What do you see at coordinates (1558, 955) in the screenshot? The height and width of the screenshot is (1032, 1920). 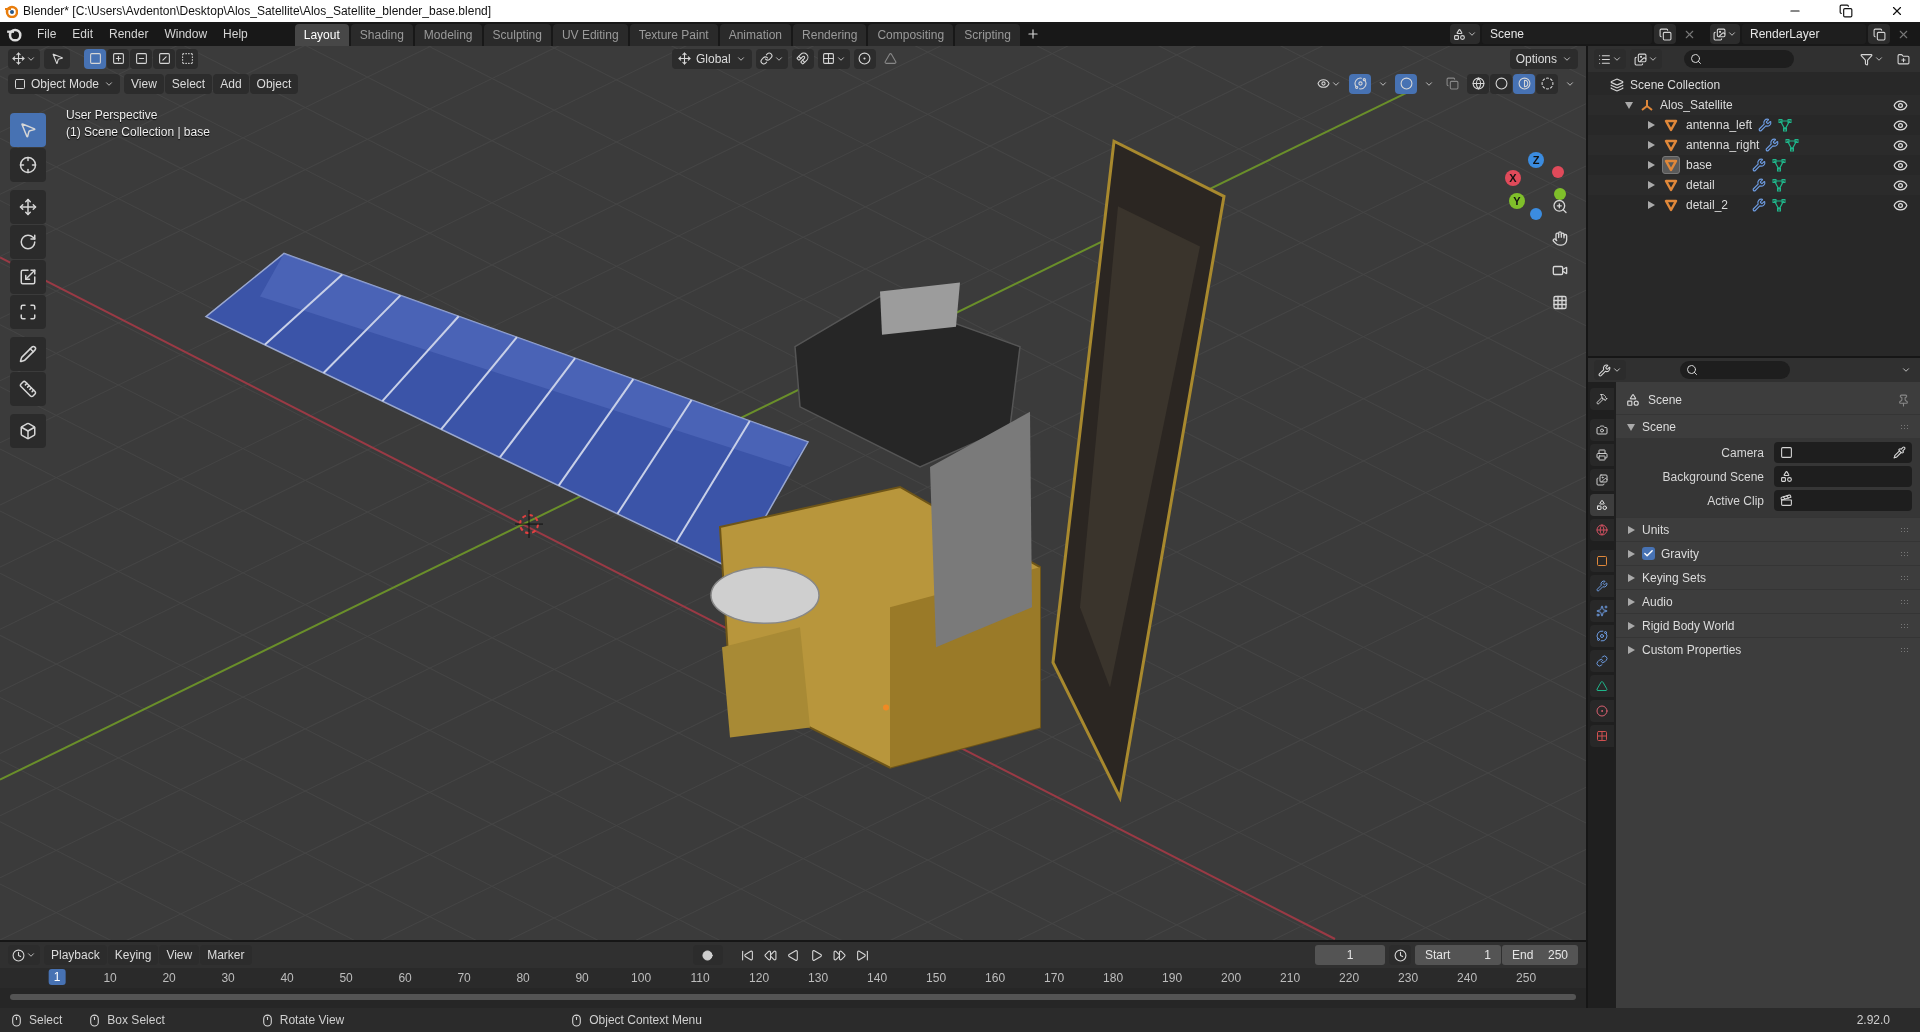 I see `field-value: 250` at bounding box center [1558, 955].